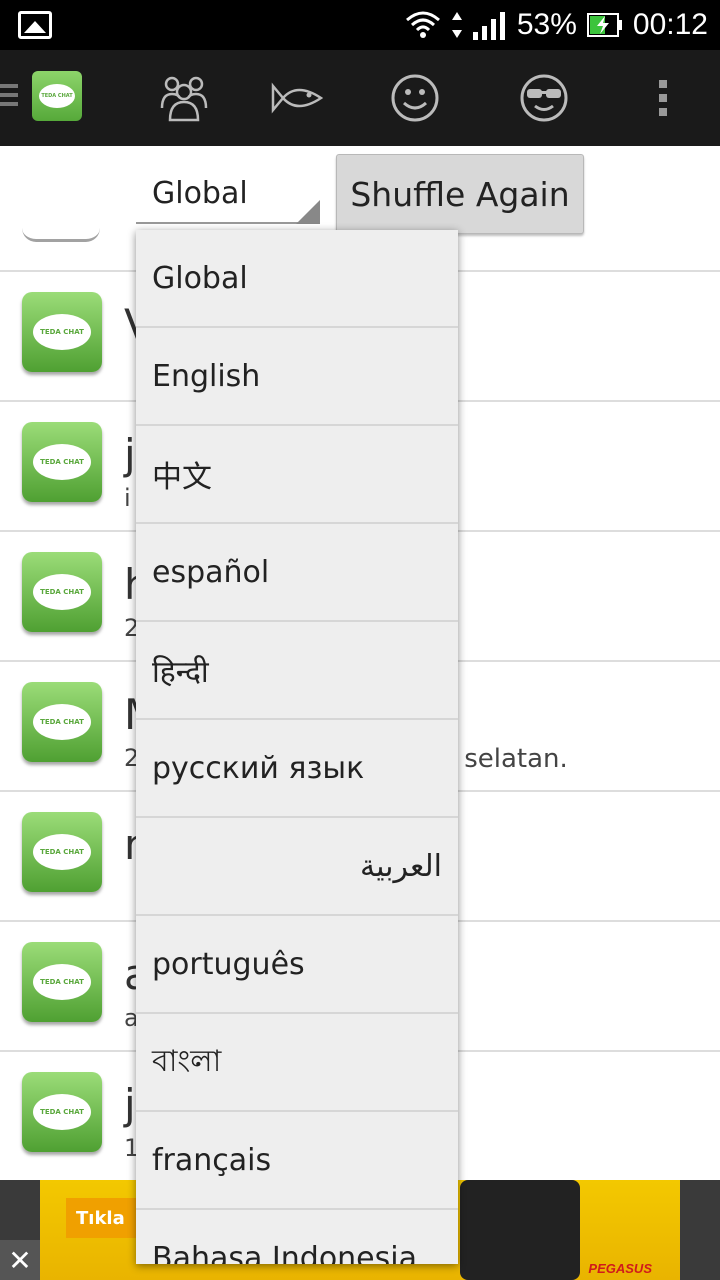  I want to click on dropdown-option: русский язык, so click(297, 769).